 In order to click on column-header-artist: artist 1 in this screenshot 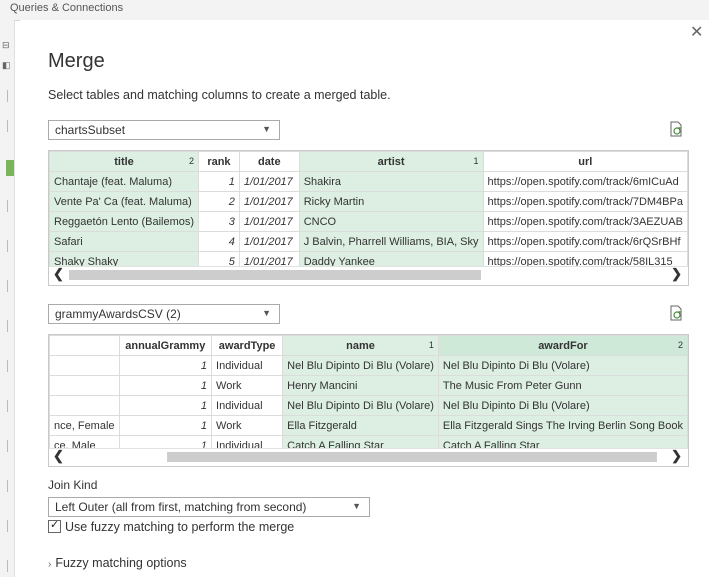, I will do `click(391, 161)`.